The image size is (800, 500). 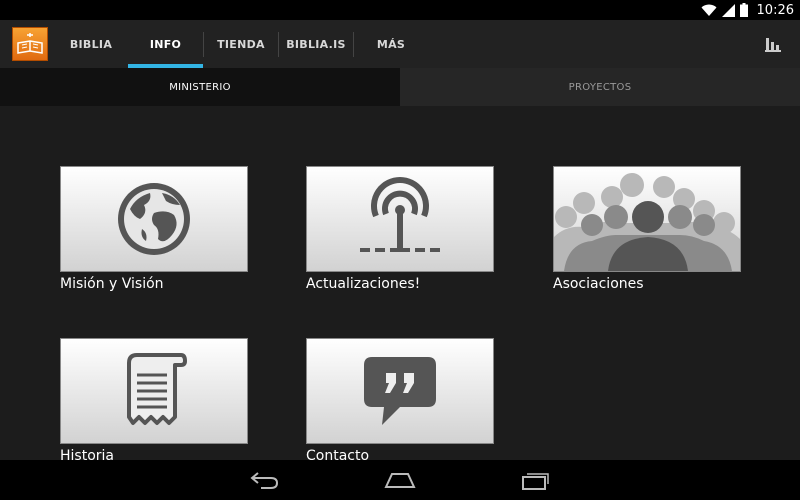 What do you see at coordinates (647, 222) in the screenshot?
I see `people-icon` at bounding box center [647, 222].